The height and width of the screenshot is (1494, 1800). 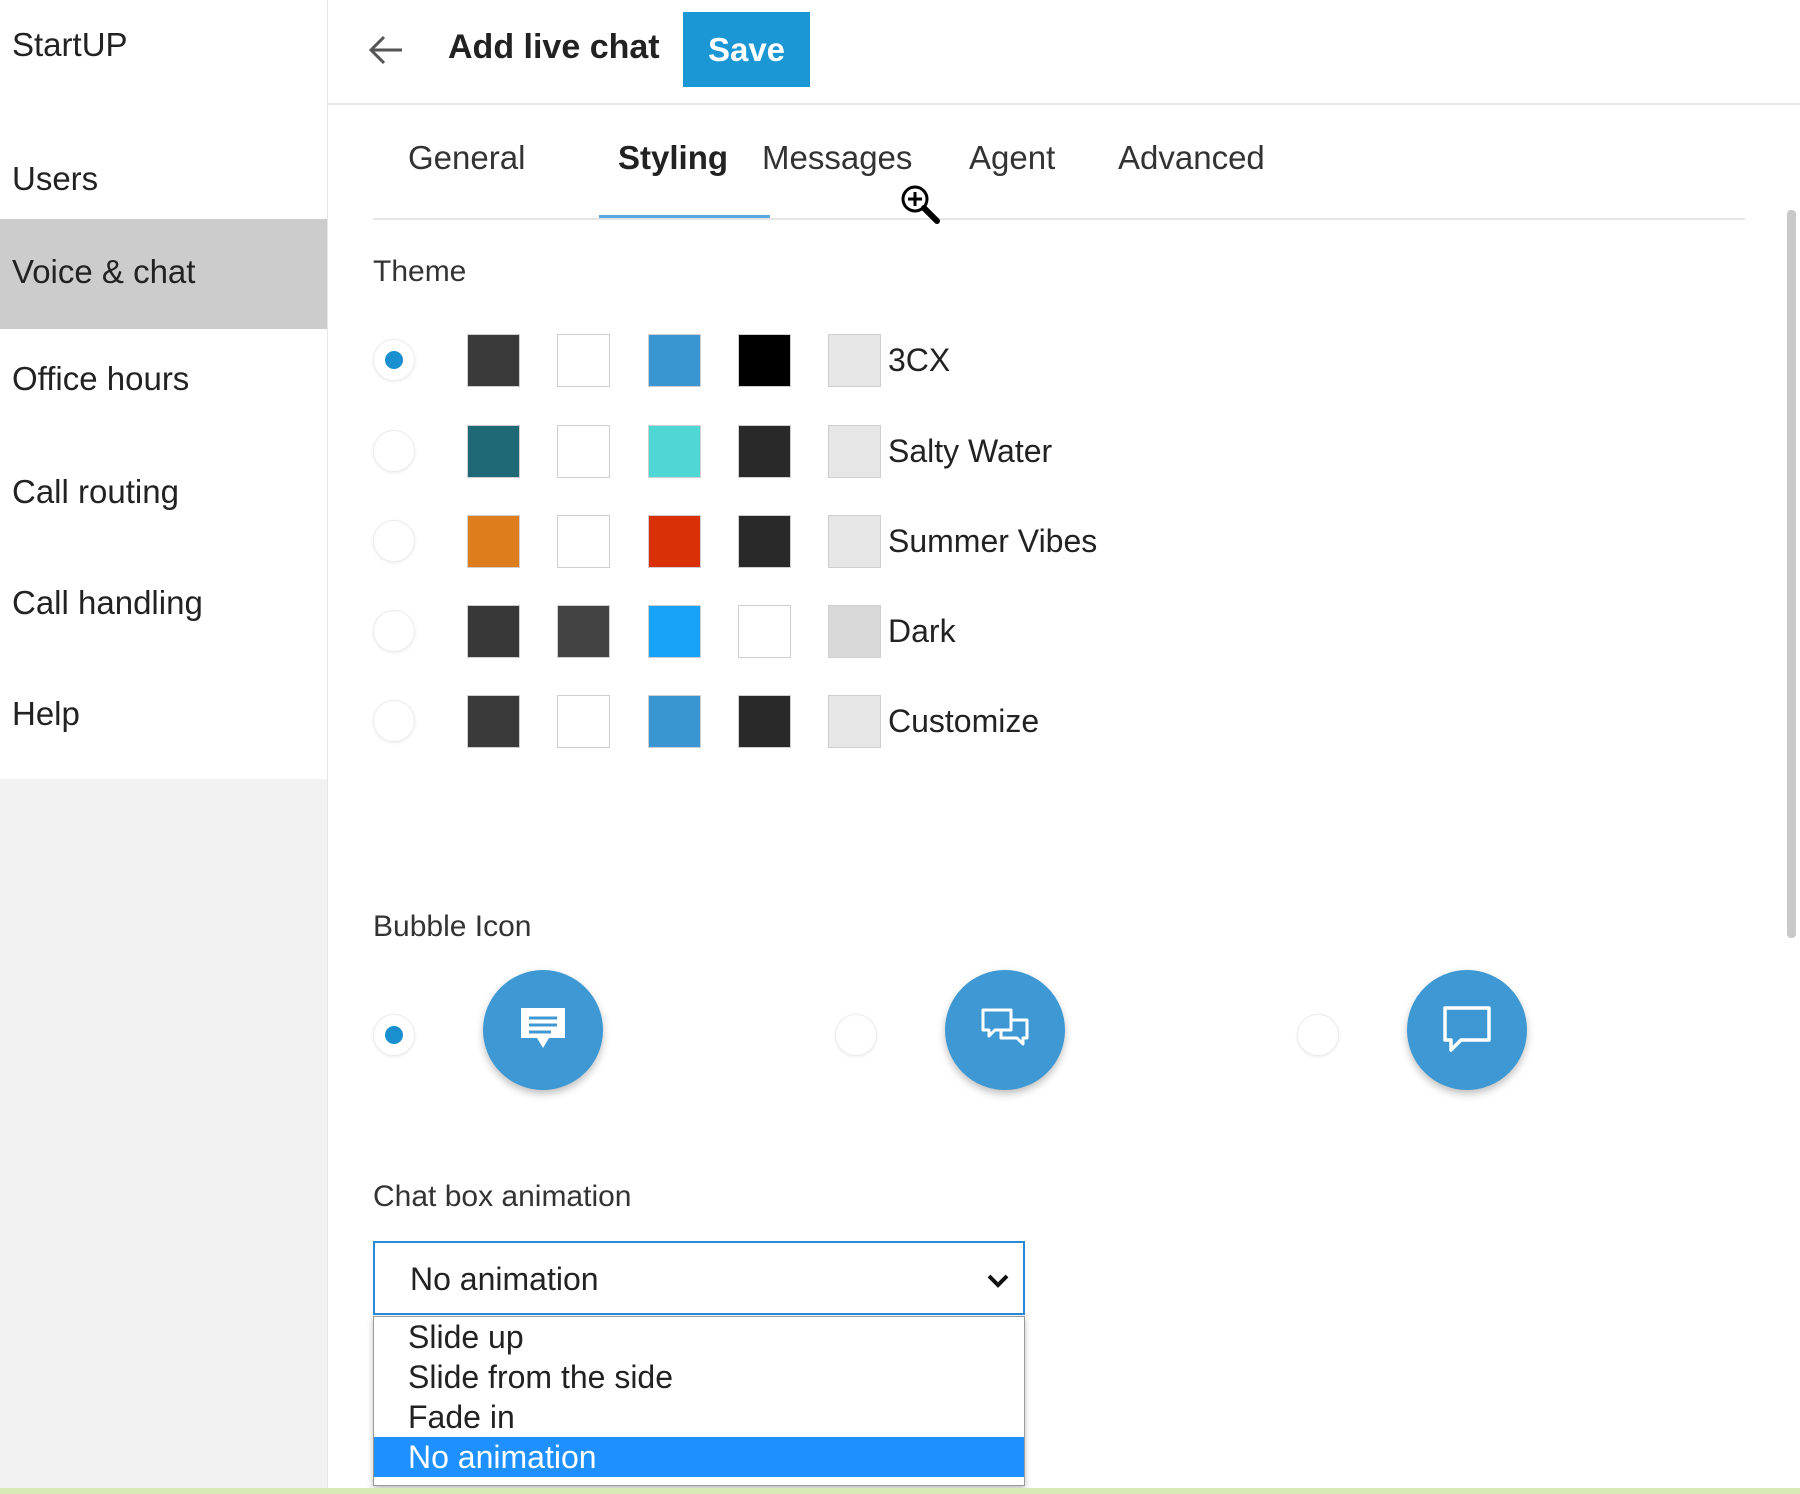 I want to click on theme-option-3cx: 3CX, so click(x=773, y=362).